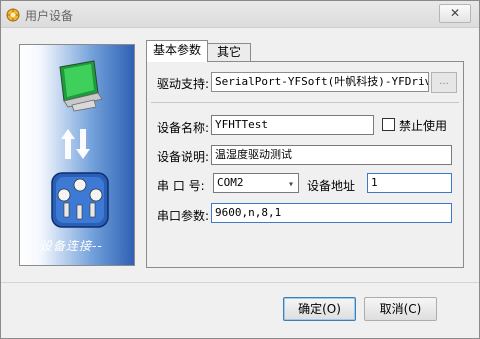 The image size is (480, 339). What do you see at coordinates (423, 126) in the screenshot?
I see `disable-label: 禁止使用` at bounding box center [423, 126].